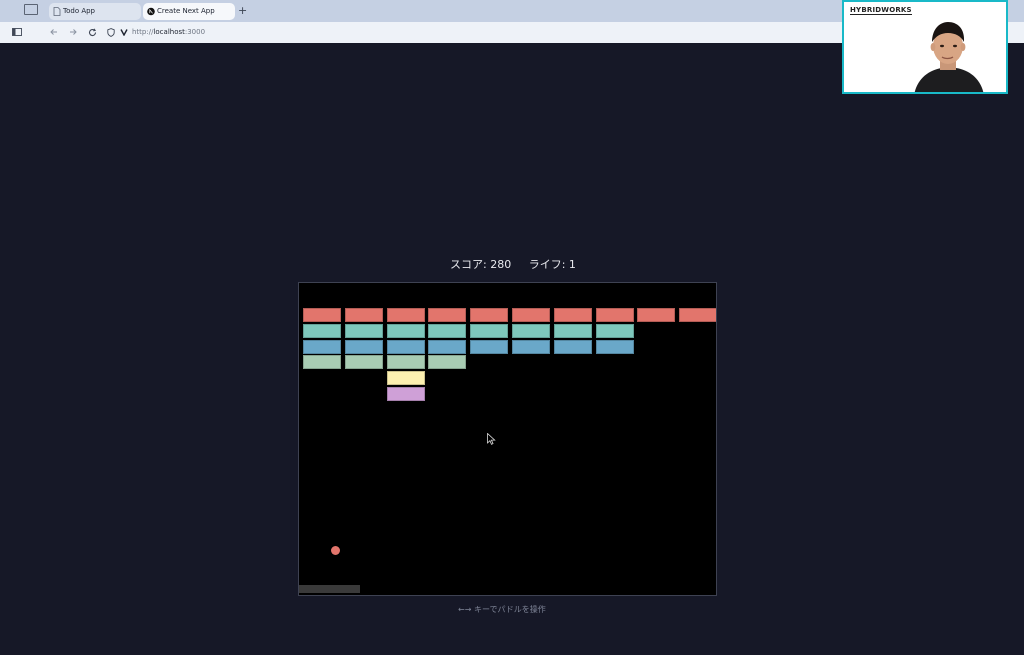 This screenshot has height=655, width=1024. Describe the element at coordinates (124, 32) in the screenshot. I see `vivaldi-icon` at that location.